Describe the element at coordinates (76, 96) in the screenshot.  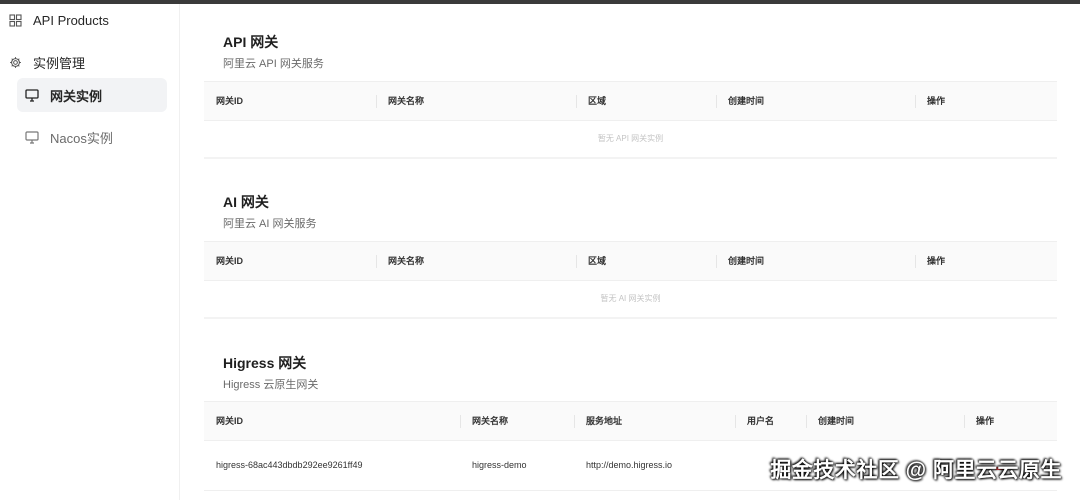
I see `sidebar-item-label: 网关实例` at that location.